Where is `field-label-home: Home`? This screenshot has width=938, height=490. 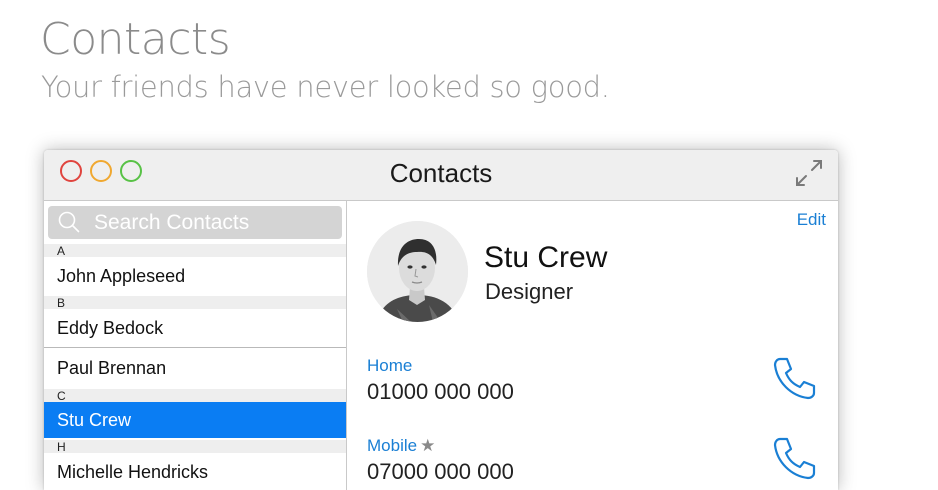
field-label-home: Home is located at coordinates (390, 365).